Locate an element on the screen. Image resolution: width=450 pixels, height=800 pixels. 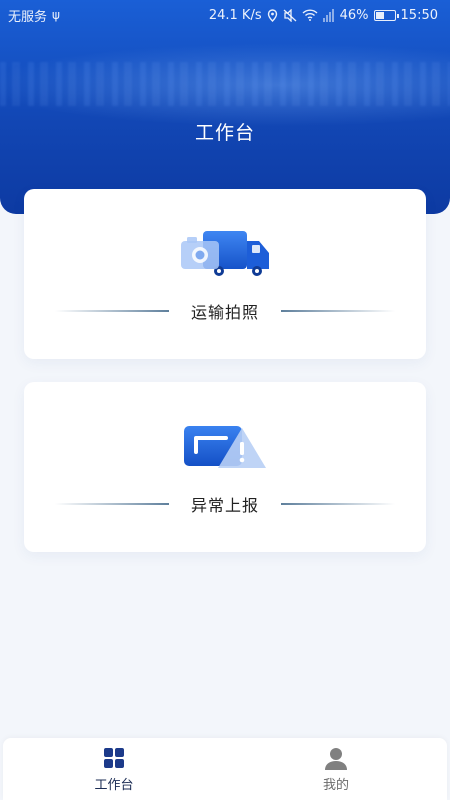
card-label: 异常上报 is located at coordinates (224, 505).